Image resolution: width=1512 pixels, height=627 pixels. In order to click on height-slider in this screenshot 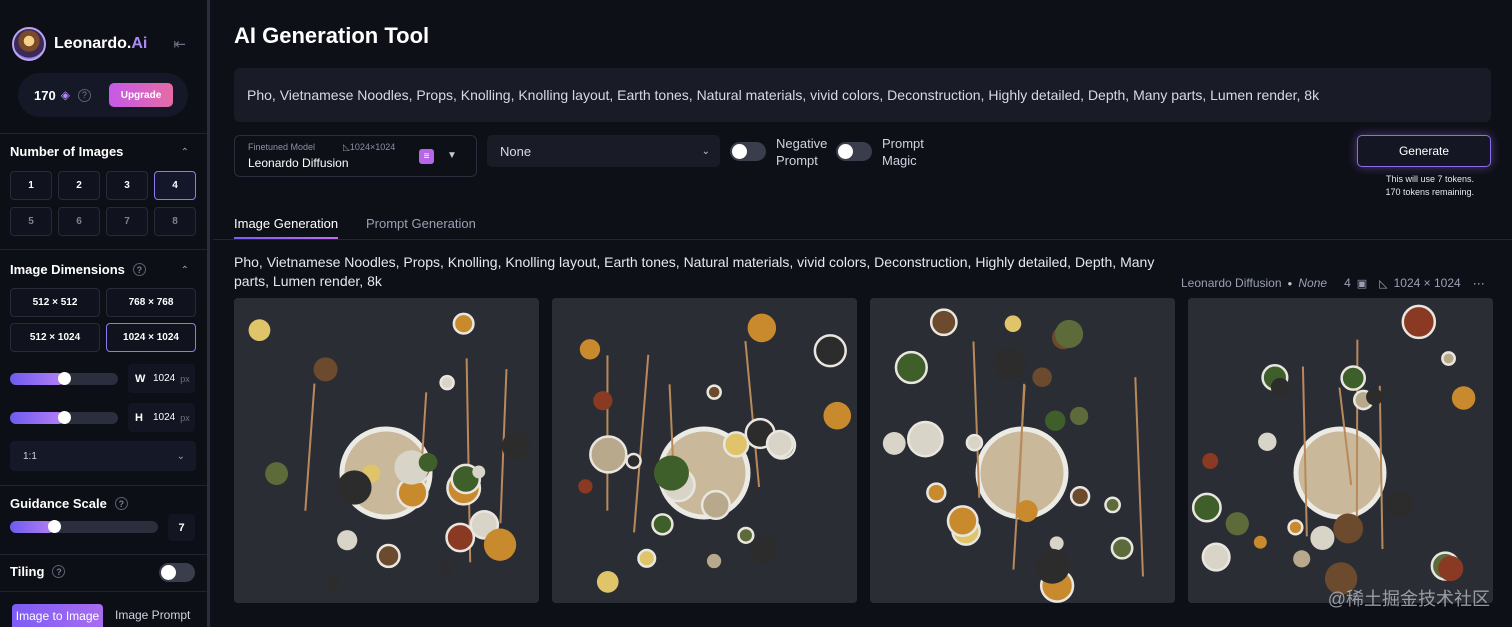, I will do `click(64, 417)`.